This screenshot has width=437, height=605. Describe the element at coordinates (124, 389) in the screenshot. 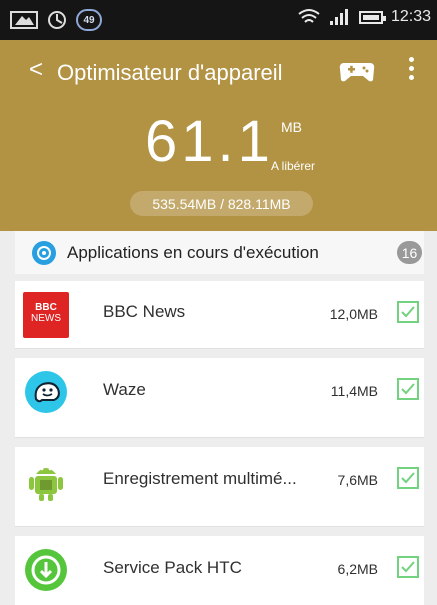

I see `app-name: Waze` at that location.